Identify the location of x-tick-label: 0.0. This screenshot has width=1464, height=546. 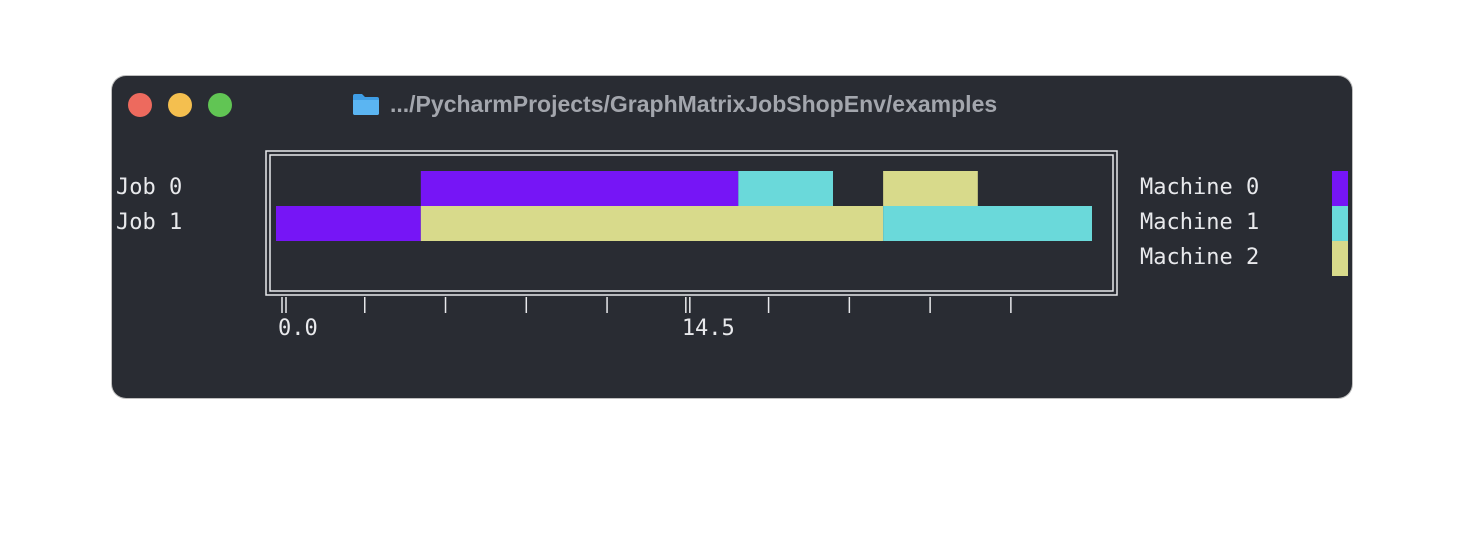
(298, 328).